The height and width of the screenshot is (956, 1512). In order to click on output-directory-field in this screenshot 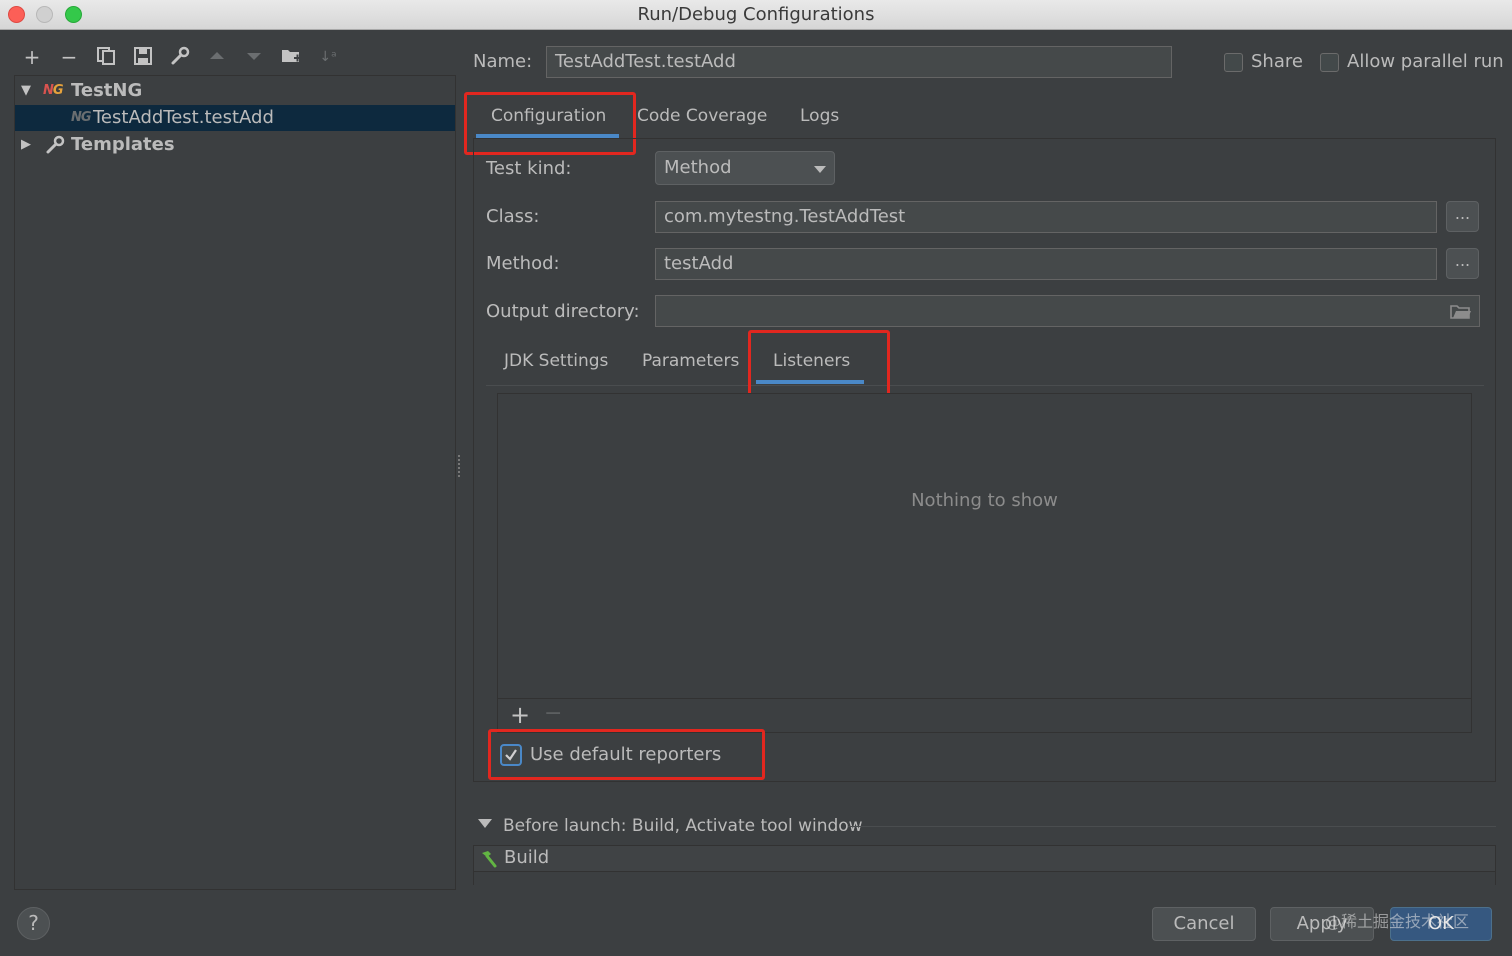, I will do `click(1067, 311)`.